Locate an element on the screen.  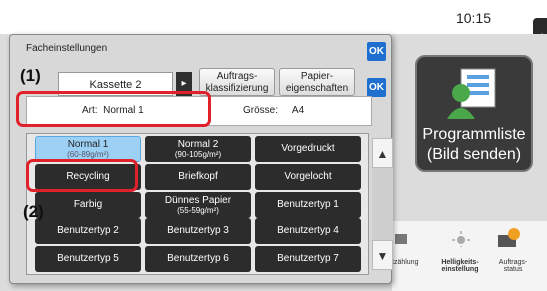
paper-type-user-6: Benutzertyp 6 is located at coordinates (198, 259).